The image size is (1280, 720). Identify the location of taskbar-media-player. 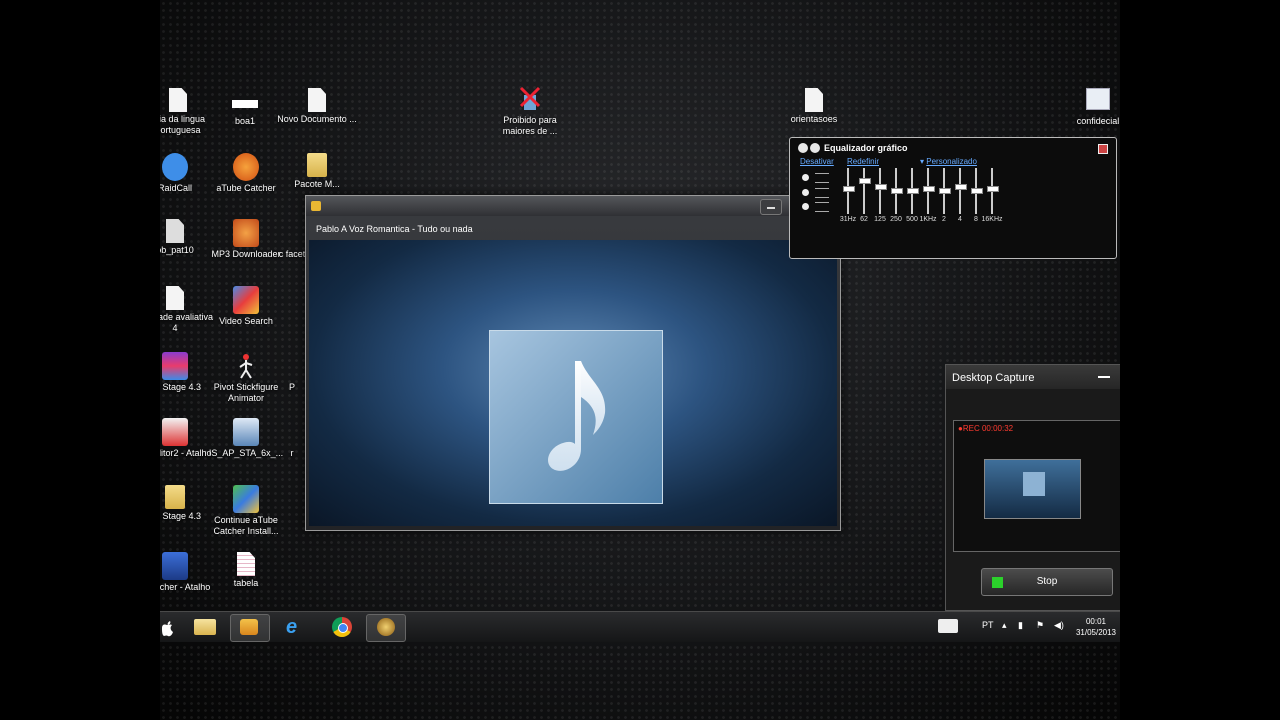
(250, 628).